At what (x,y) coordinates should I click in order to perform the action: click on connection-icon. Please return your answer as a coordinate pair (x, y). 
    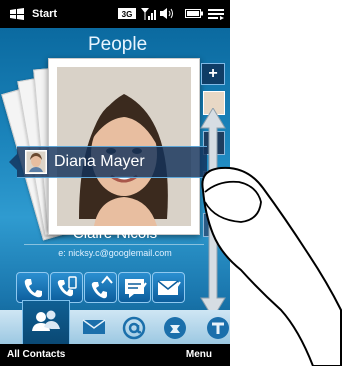
    Looking at the image, I should click on (216, 14).